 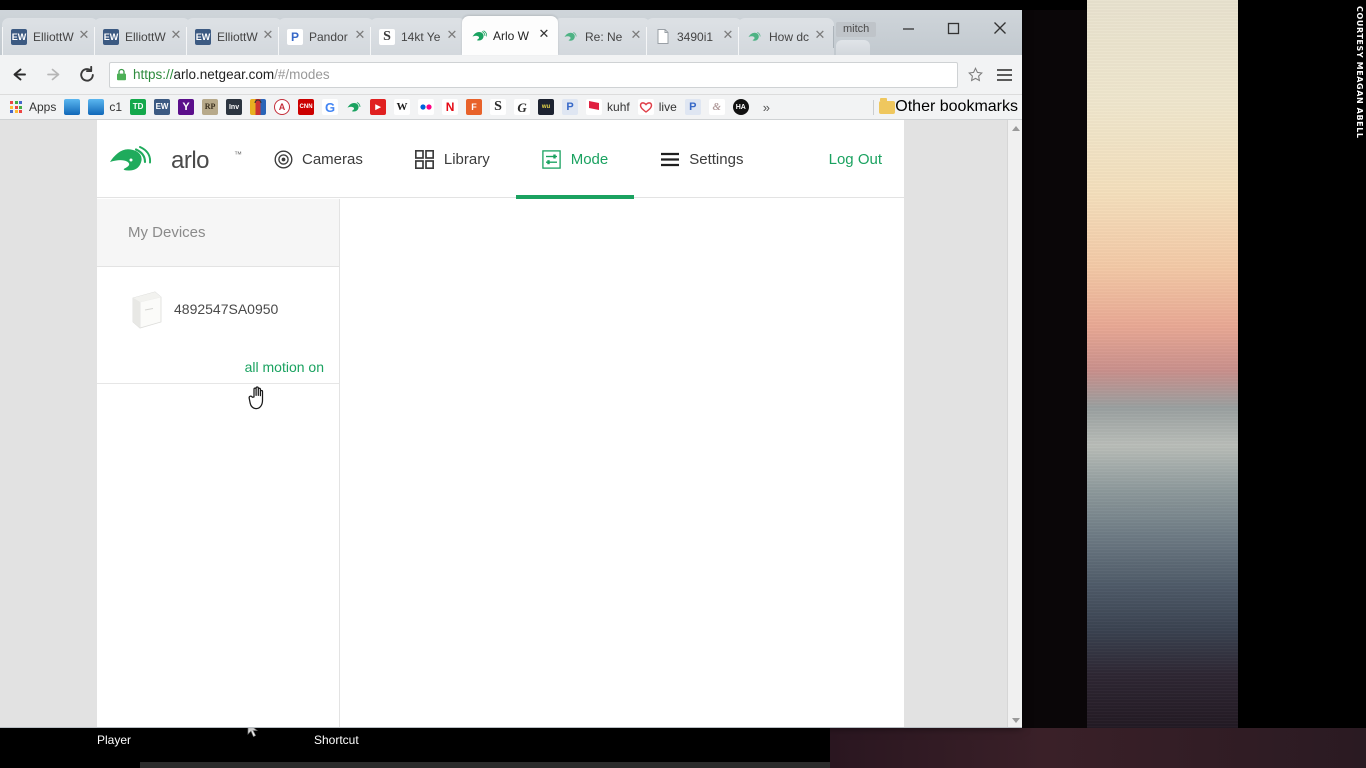 I want to click on nav-item-label: Cameras, so click(x=332, y=159).